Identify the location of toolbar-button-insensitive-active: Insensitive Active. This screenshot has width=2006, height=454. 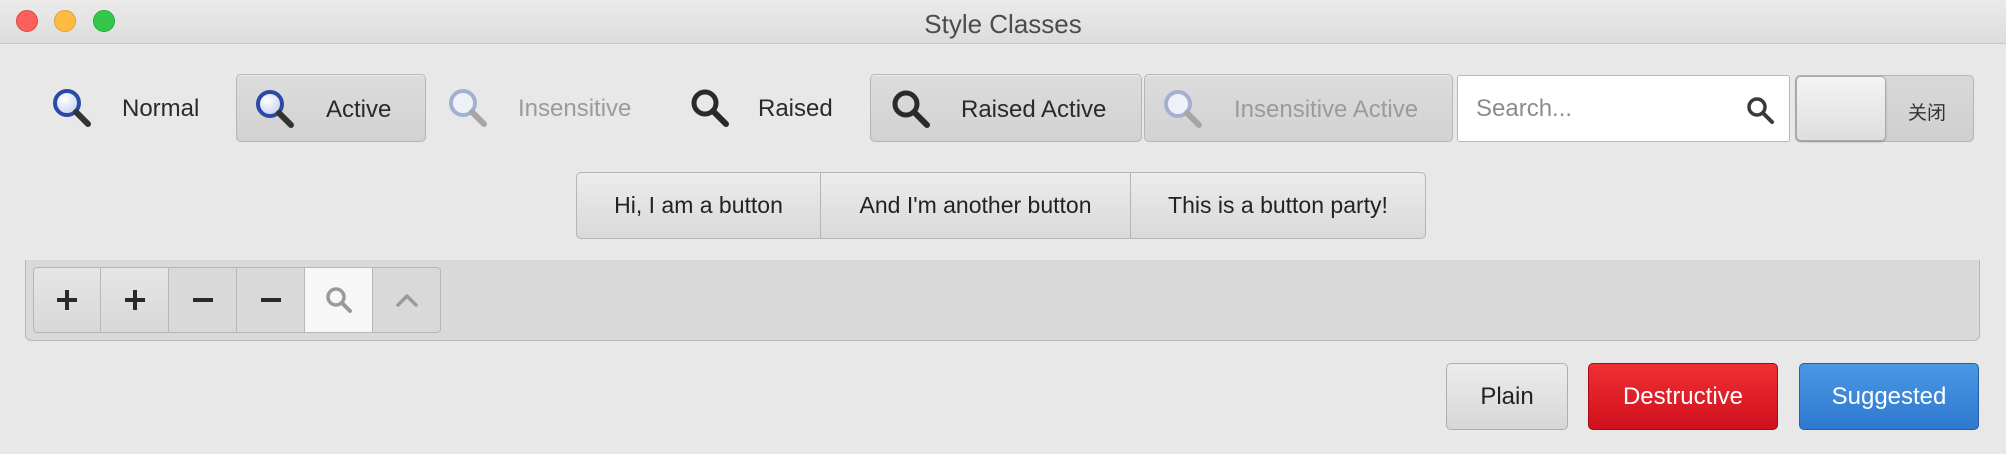
(1298, 108).